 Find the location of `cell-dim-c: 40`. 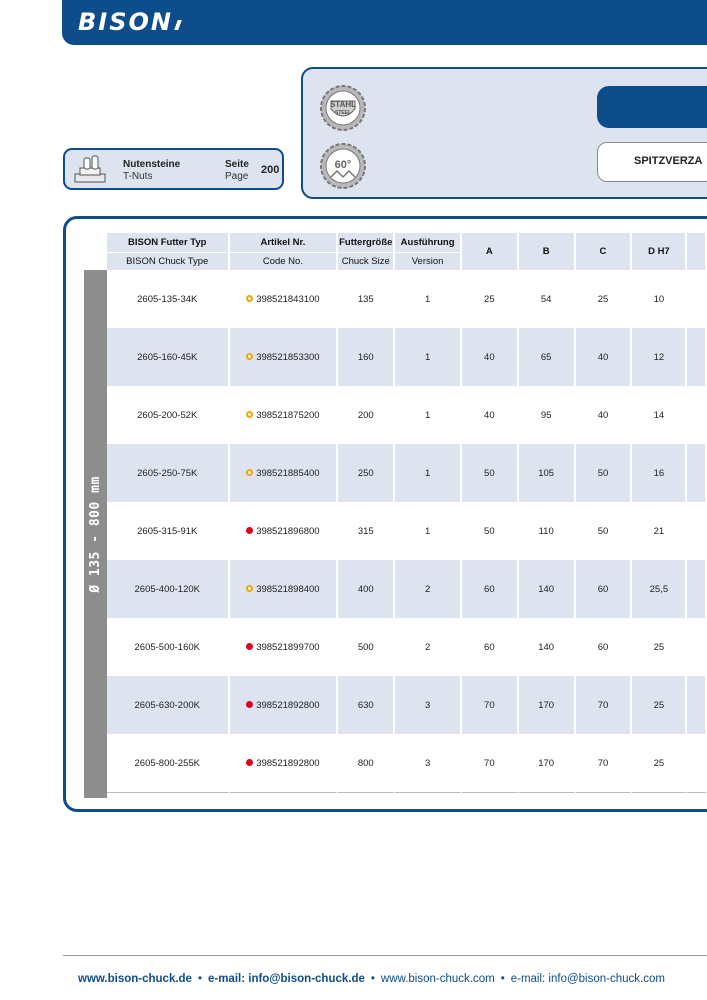

cell-dim-c: 40 is located at coordinates (604, 357).